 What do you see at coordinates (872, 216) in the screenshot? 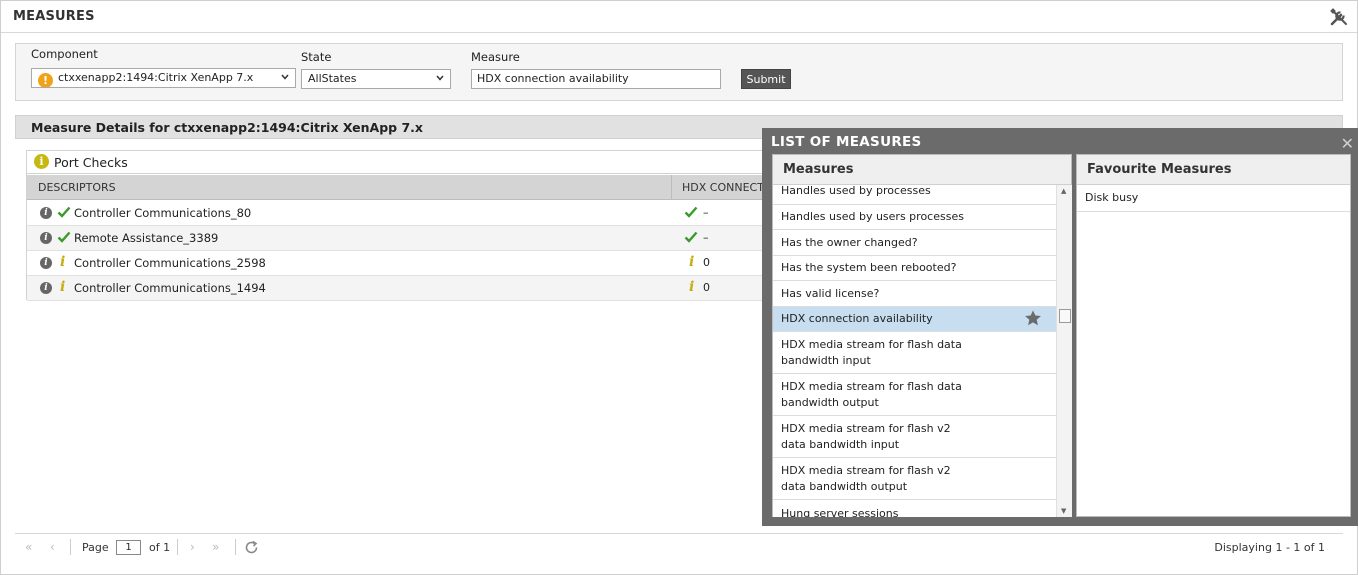
I see `list-item-label: Handles used by users processes` at bounding box center [872, 216].